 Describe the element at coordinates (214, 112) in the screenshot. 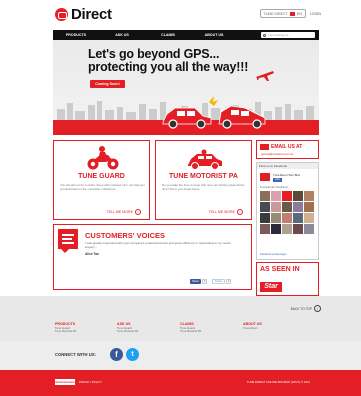

I see `crashed-cars-illustration` at that location.